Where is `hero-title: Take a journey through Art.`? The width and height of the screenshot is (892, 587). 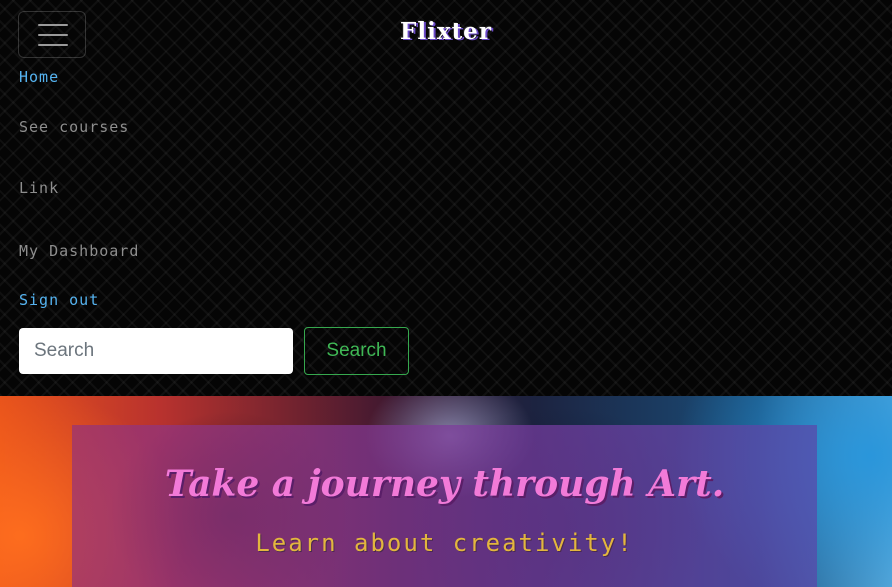 hero-title: Take a journey through Art. is located at coordinates (444, 484).